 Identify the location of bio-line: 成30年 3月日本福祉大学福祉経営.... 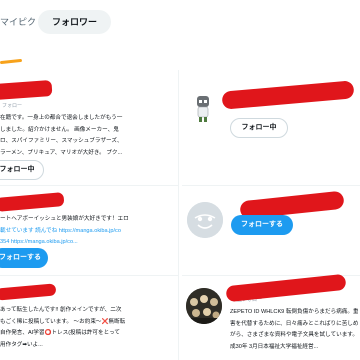
(274, 346).